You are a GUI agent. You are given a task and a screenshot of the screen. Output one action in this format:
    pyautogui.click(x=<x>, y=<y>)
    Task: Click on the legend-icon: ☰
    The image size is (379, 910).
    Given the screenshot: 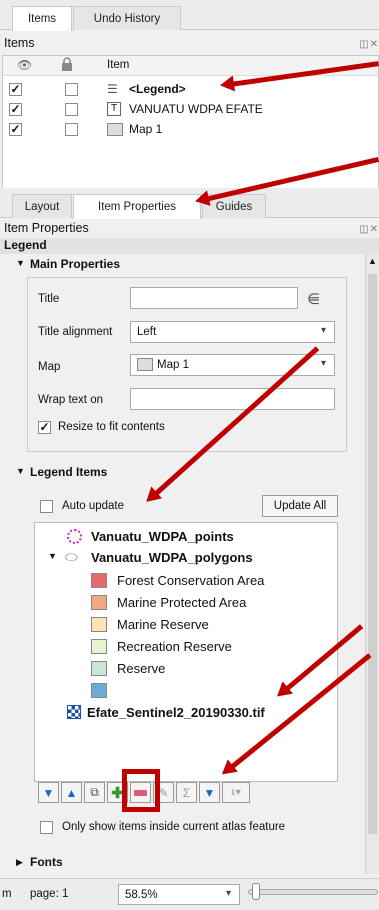 What is the action you would take?
    pyautogui.click(x=112, y=89)
    